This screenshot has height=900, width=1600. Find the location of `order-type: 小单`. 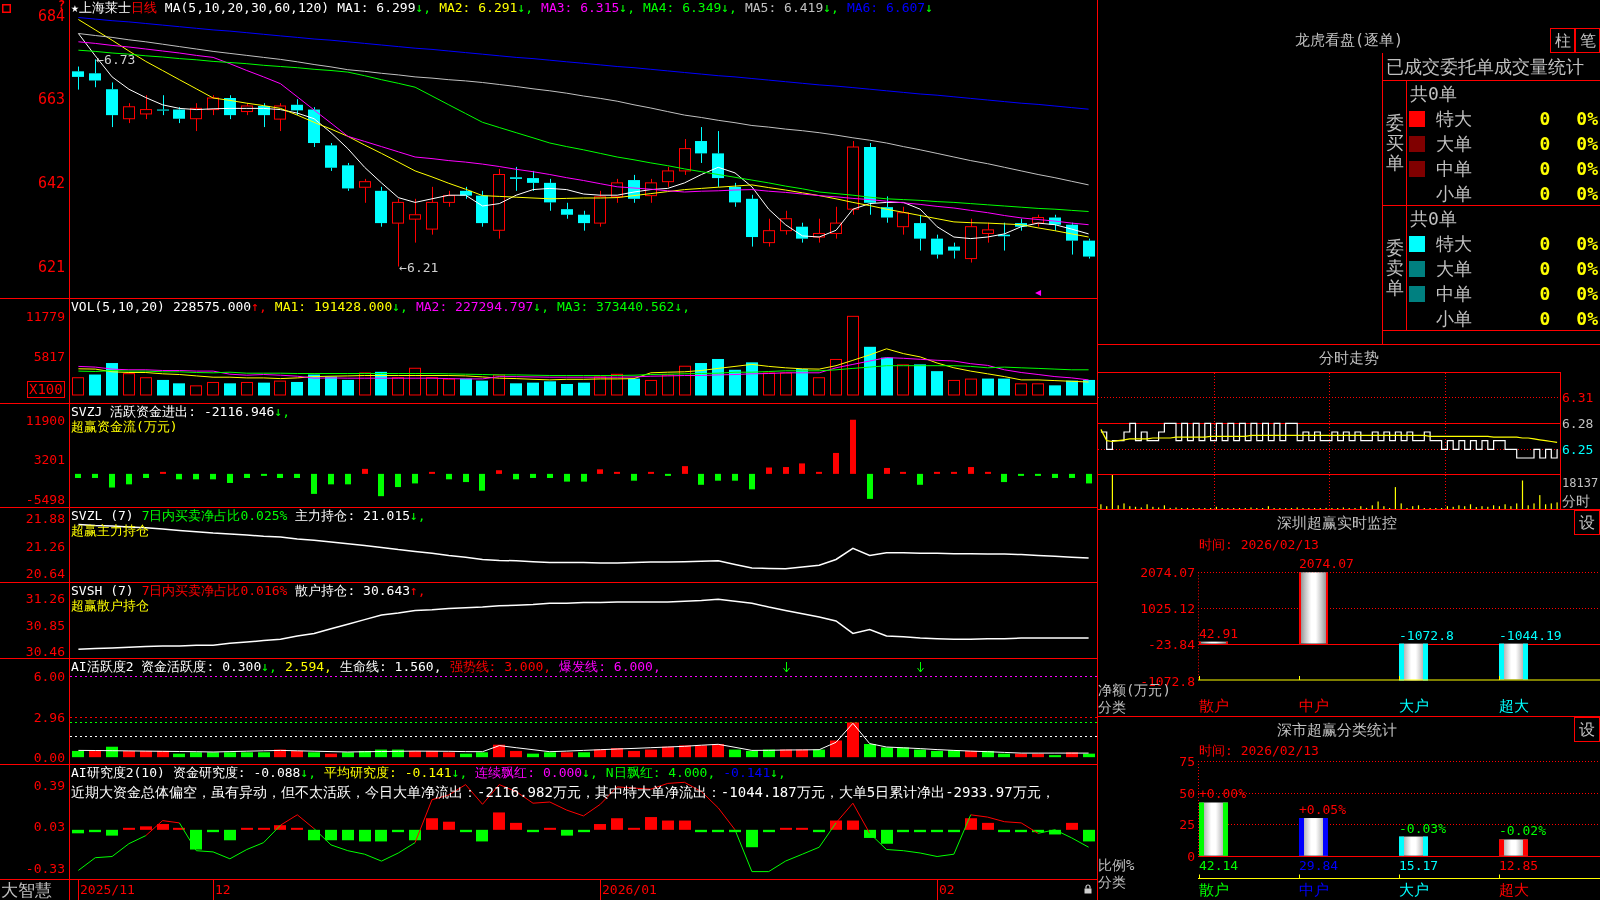

order-type: 小单 is located at coordinates (1454, 318).